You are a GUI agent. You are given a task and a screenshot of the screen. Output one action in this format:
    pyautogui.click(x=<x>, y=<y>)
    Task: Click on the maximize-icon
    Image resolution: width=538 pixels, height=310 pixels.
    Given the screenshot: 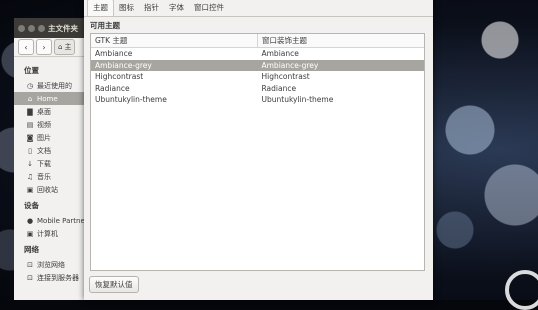 What is the action you would take?
    pyautogui.click(x=41, y=28)
    